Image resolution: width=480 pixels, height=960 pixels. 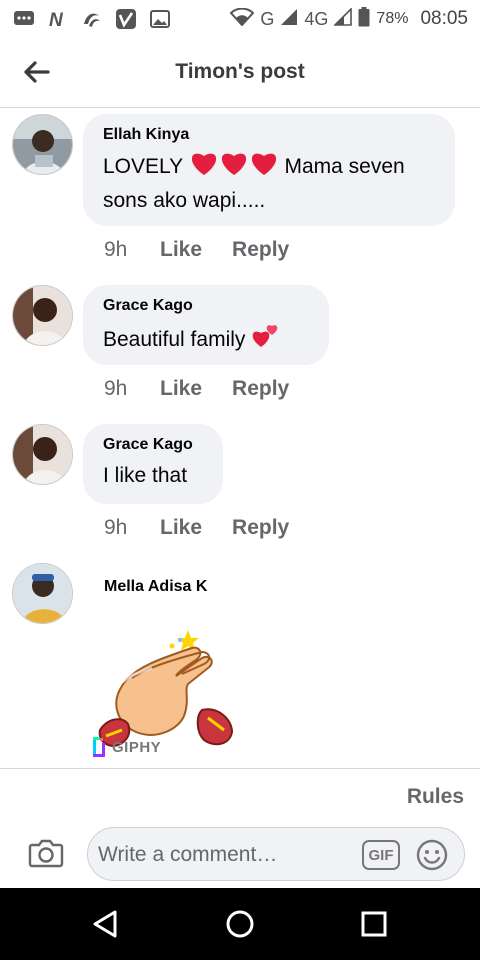 I want to click on emoji-button, so click(x=432, y=855).